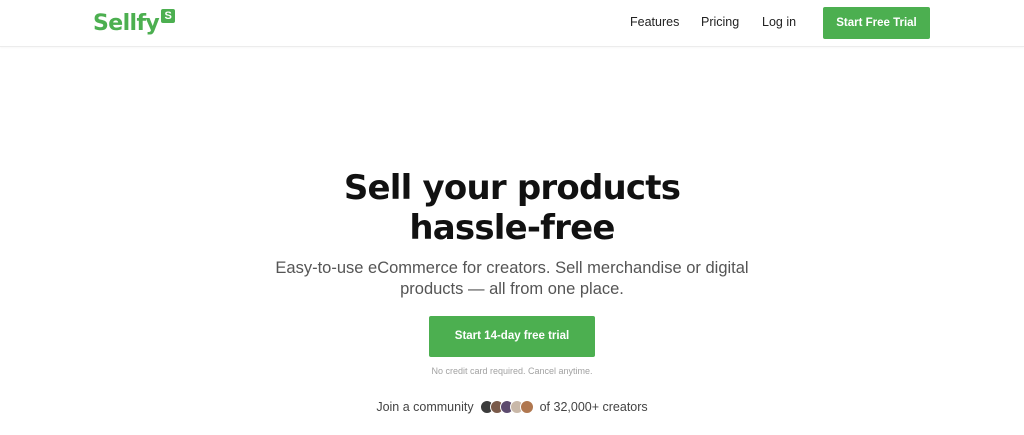  I want to click on logo-badge-icon: S, so click(168, 16).